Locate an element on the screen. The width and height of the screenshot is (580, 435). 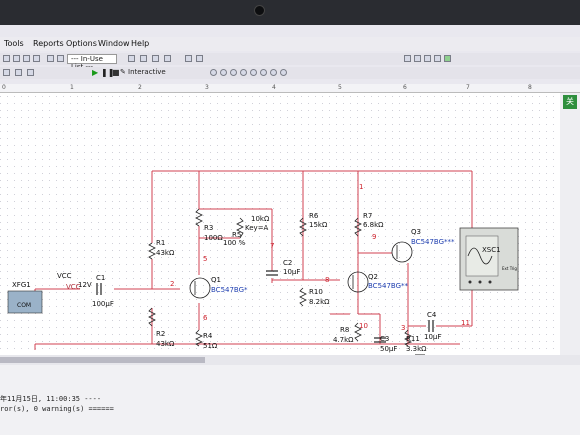
node-10: 10 is located at coordinates (363, 326).